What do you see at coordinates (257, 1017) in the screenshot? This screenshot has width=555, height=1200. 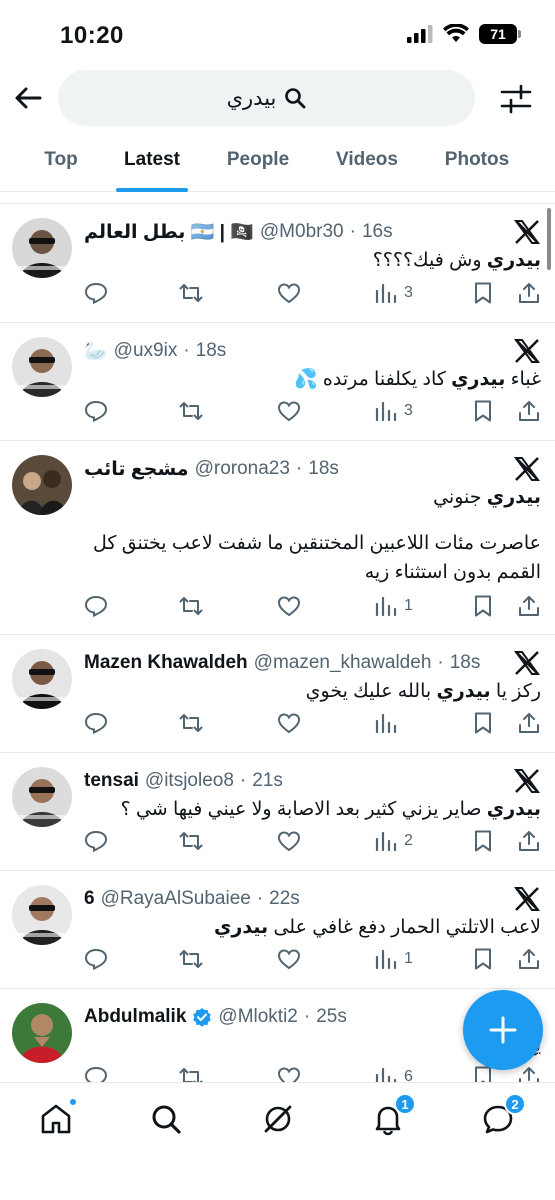 I see `author-handle: @Mlokti2` at bounding box center [257, 1017].